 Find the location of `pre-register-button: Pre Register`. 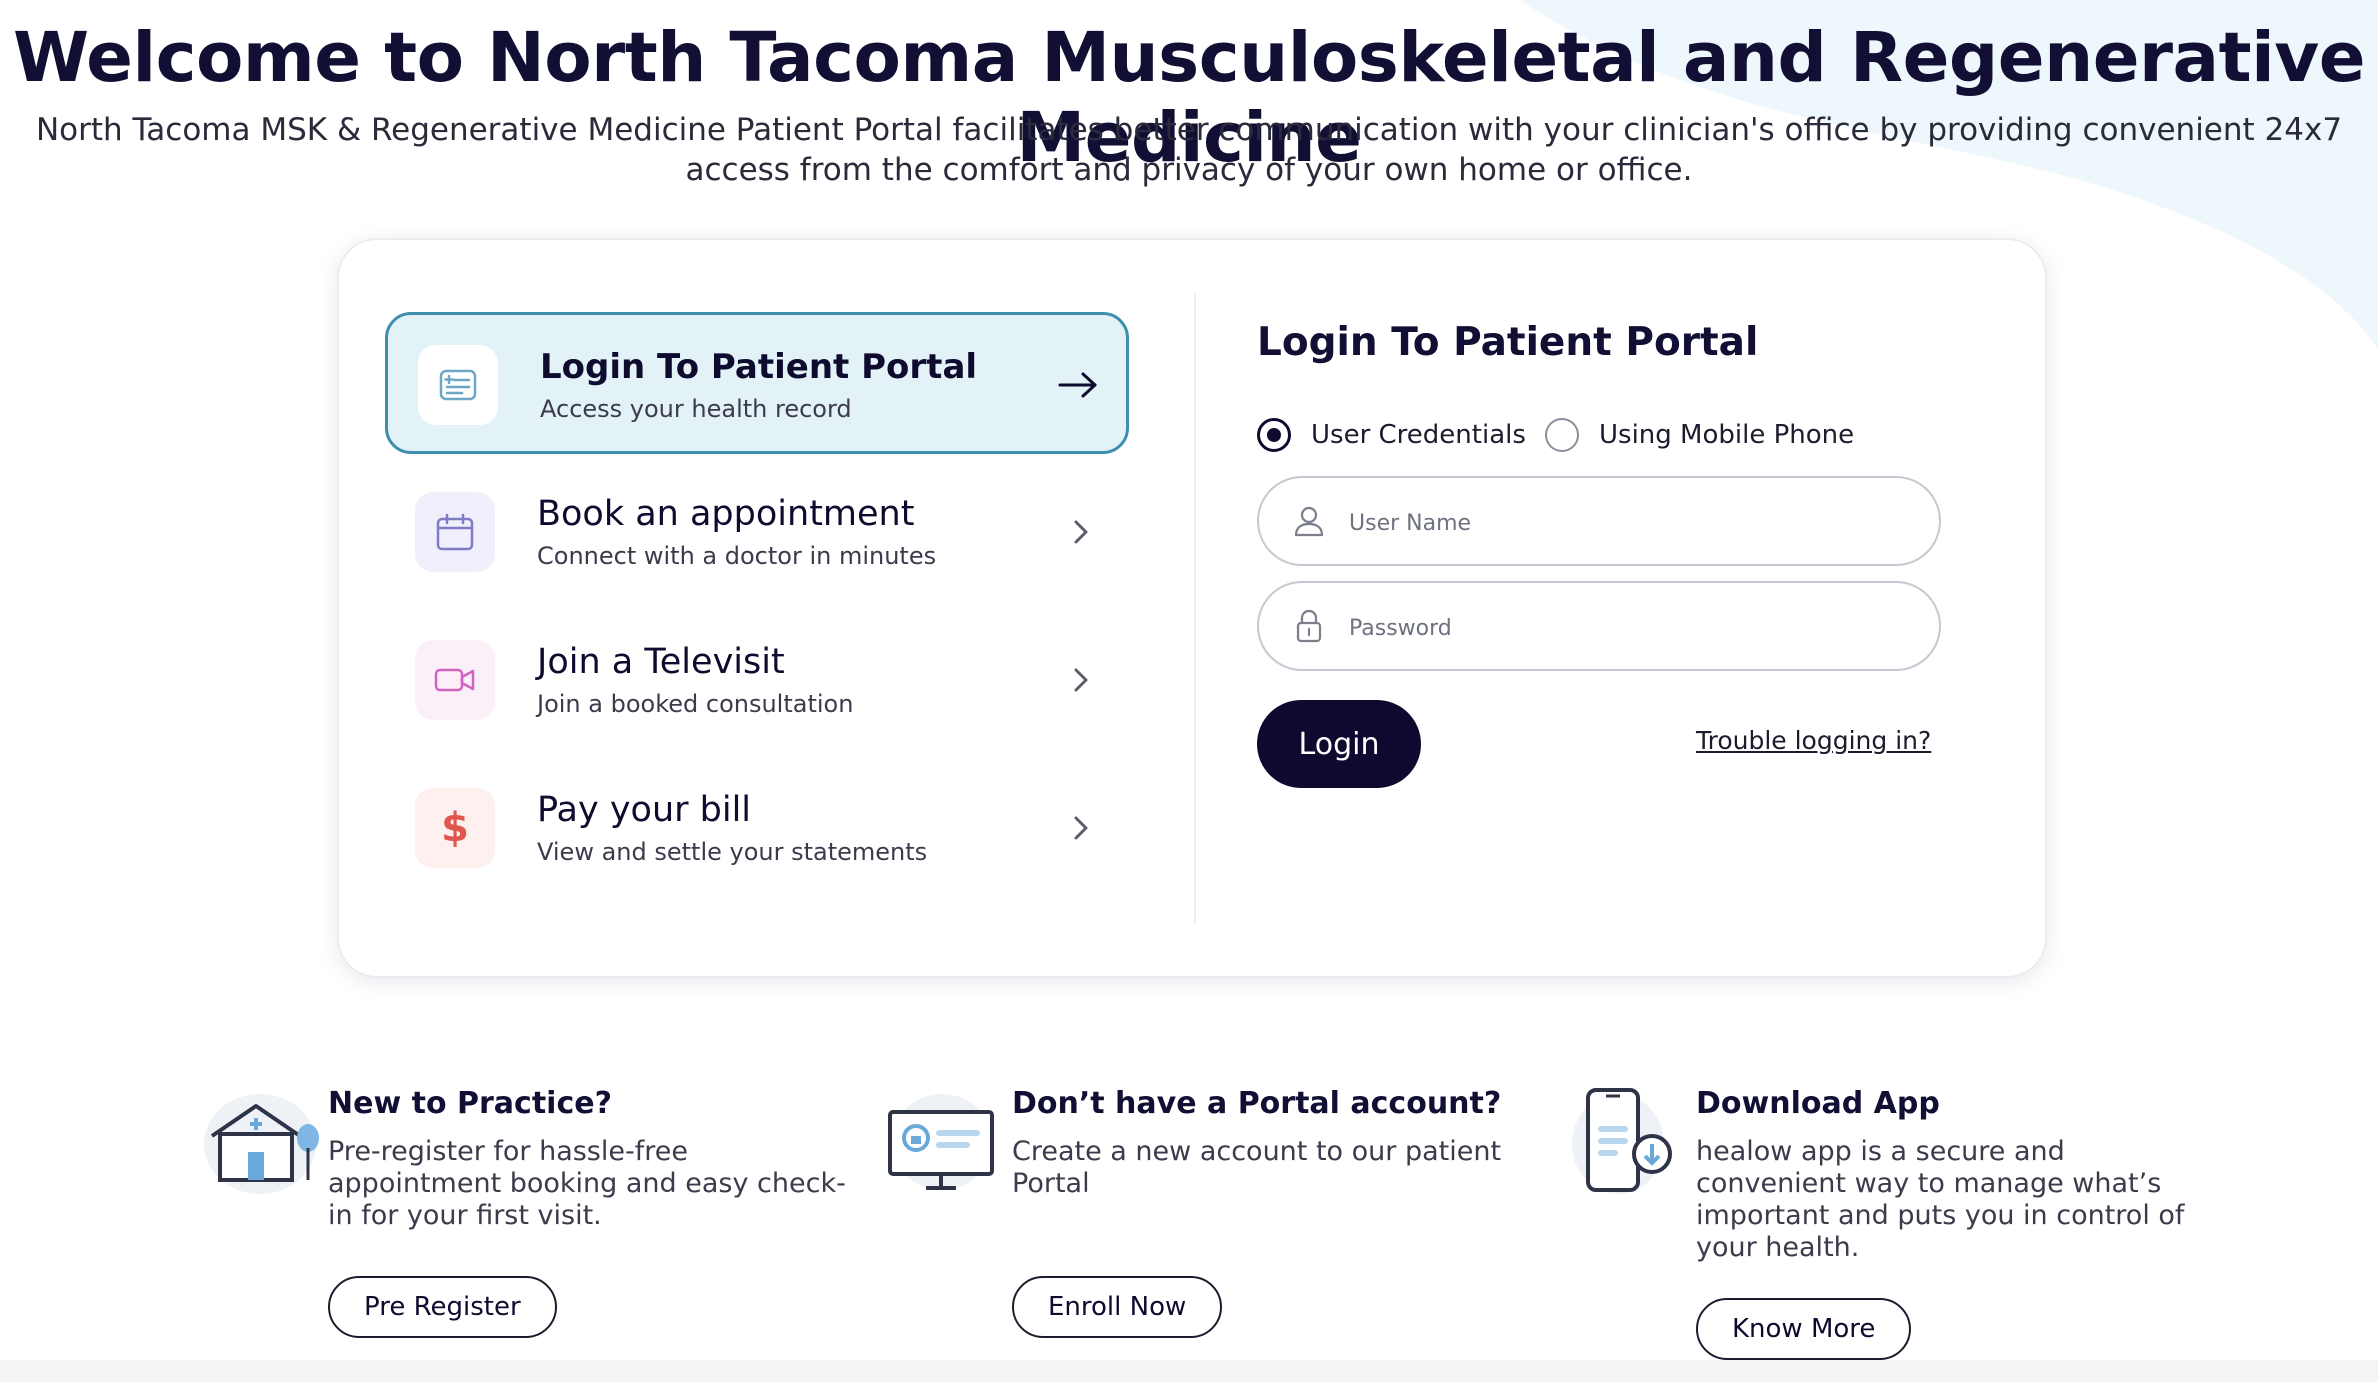

pre-register-button: Pre Register is located at coordinates (442, 1307).